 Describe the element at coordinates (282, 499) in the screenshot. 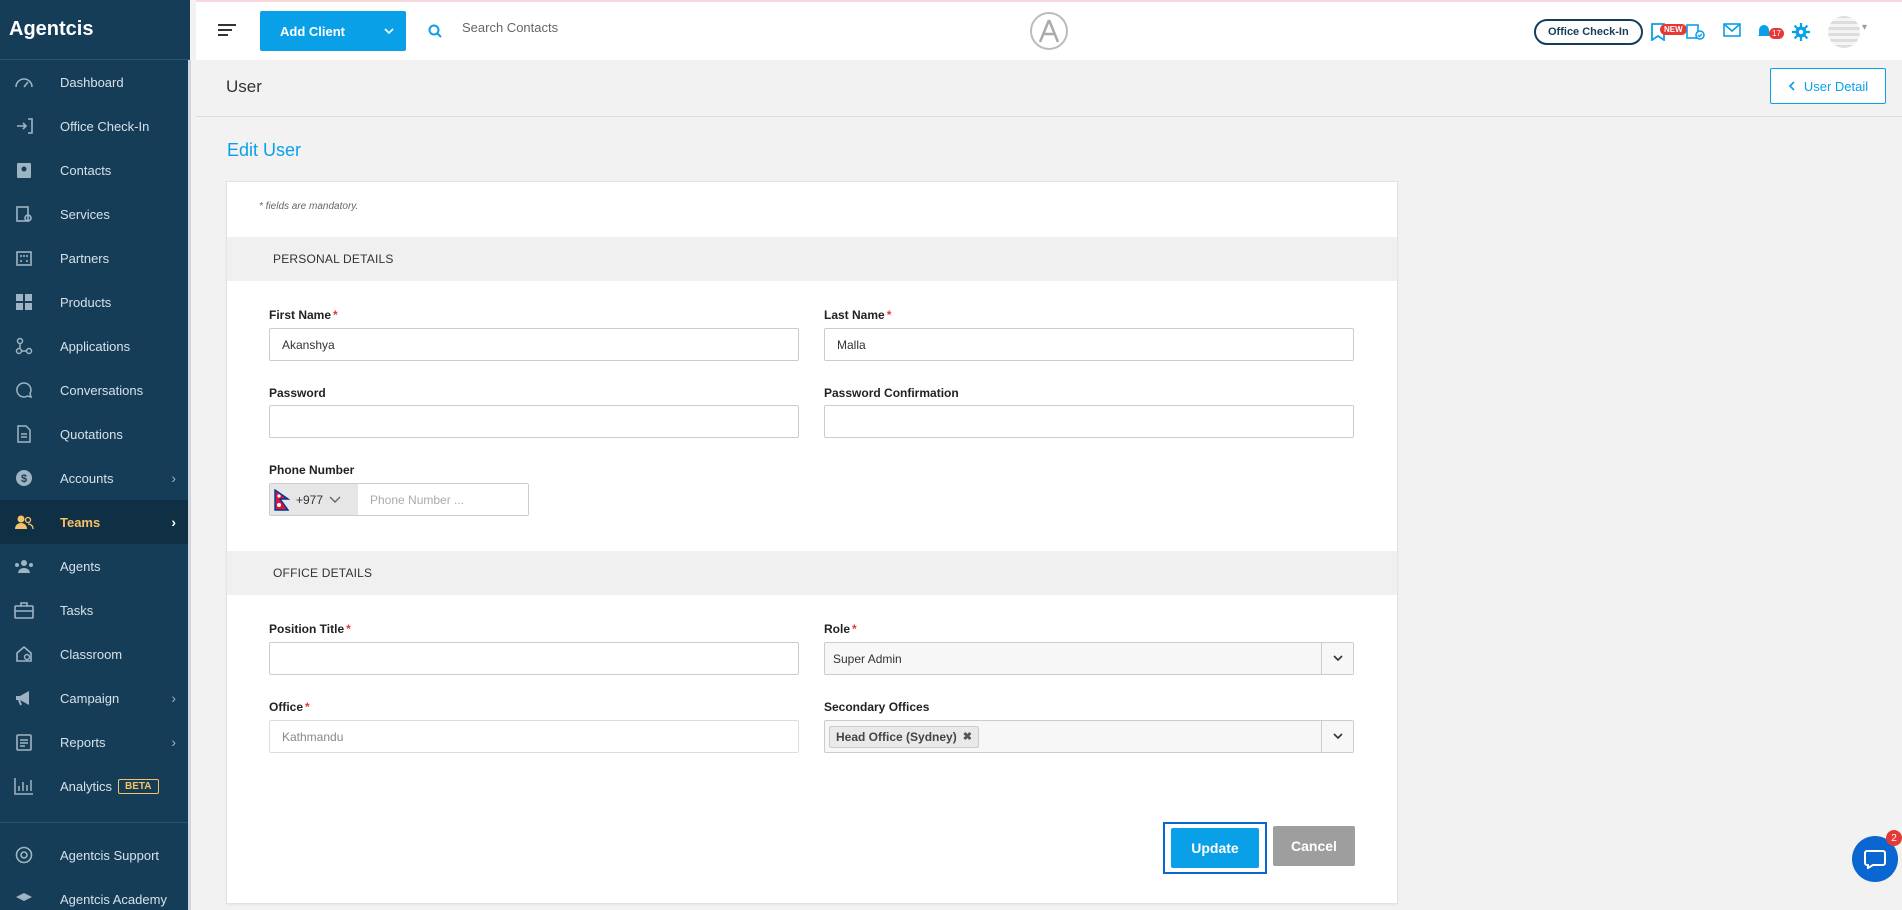

I see `nepal-flag-icon` at that location.